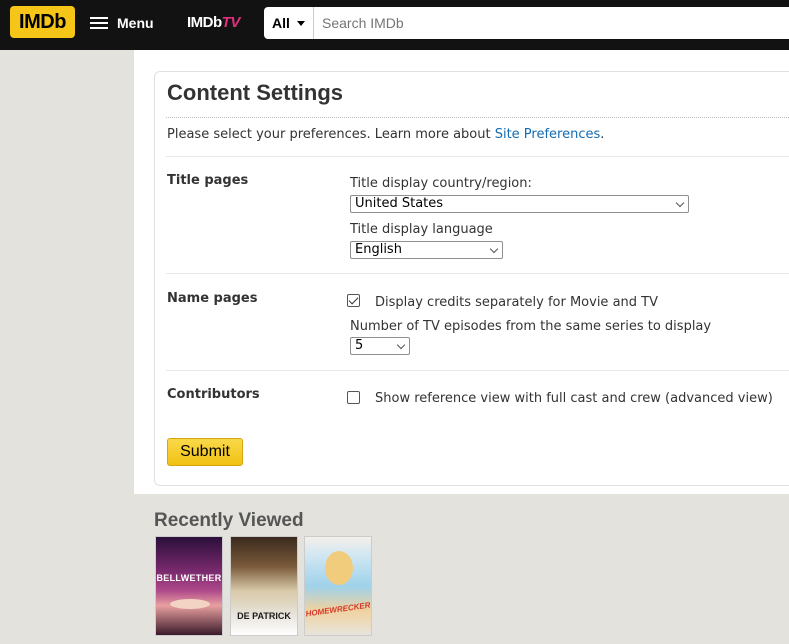 This screenshot has width=789, height=644. I want to click on title-divider, so click(477, 117).